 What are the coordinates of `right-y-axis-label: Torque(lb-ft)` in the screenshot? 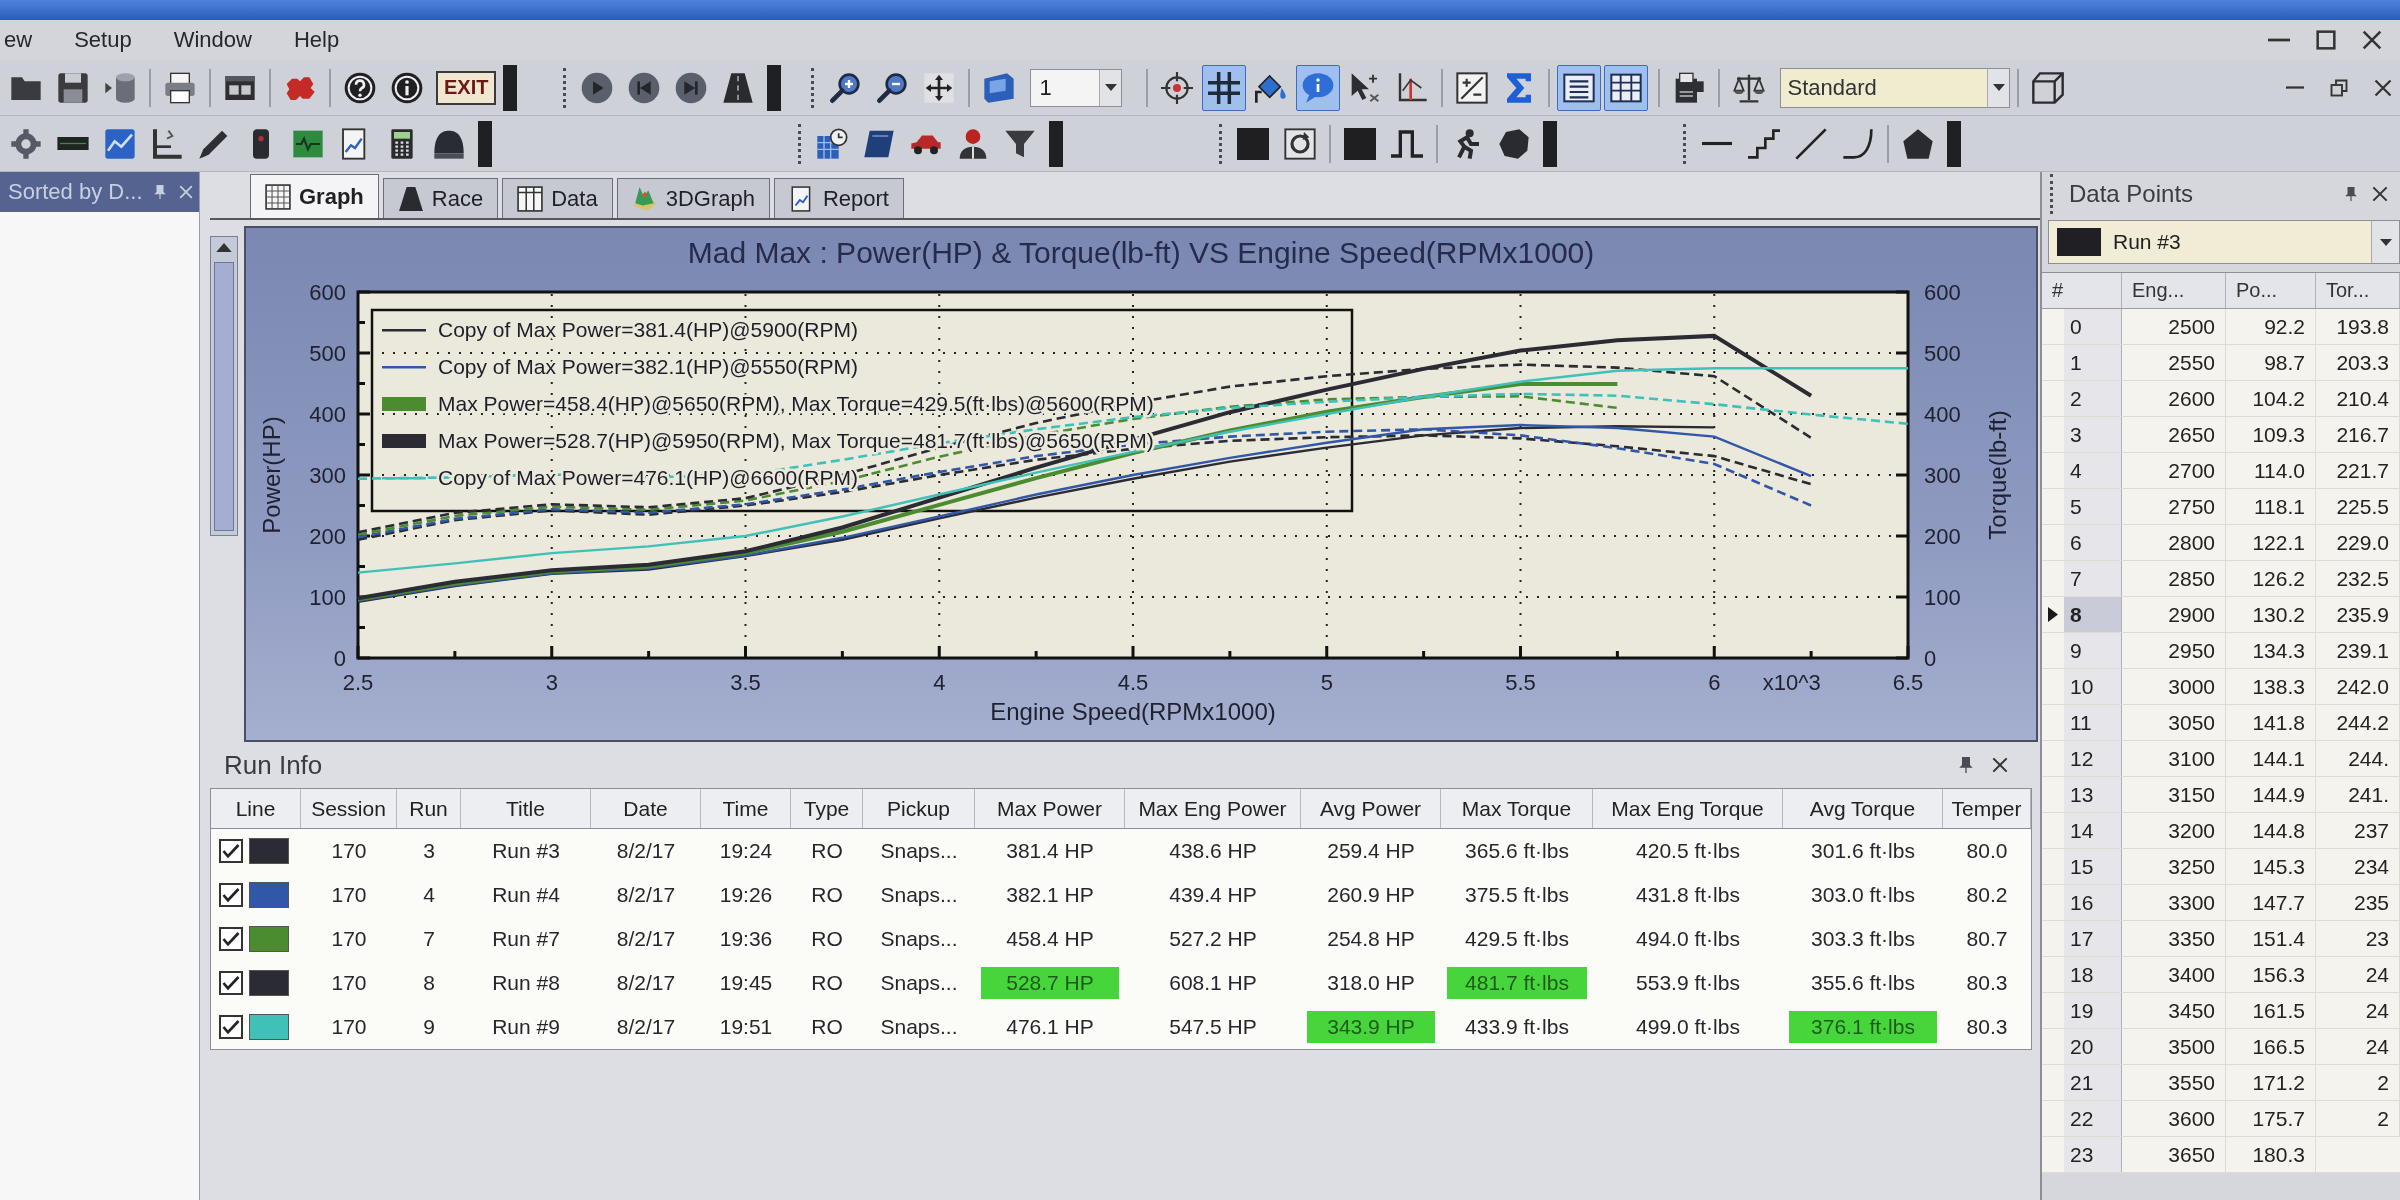 It's located at (1997, 475).